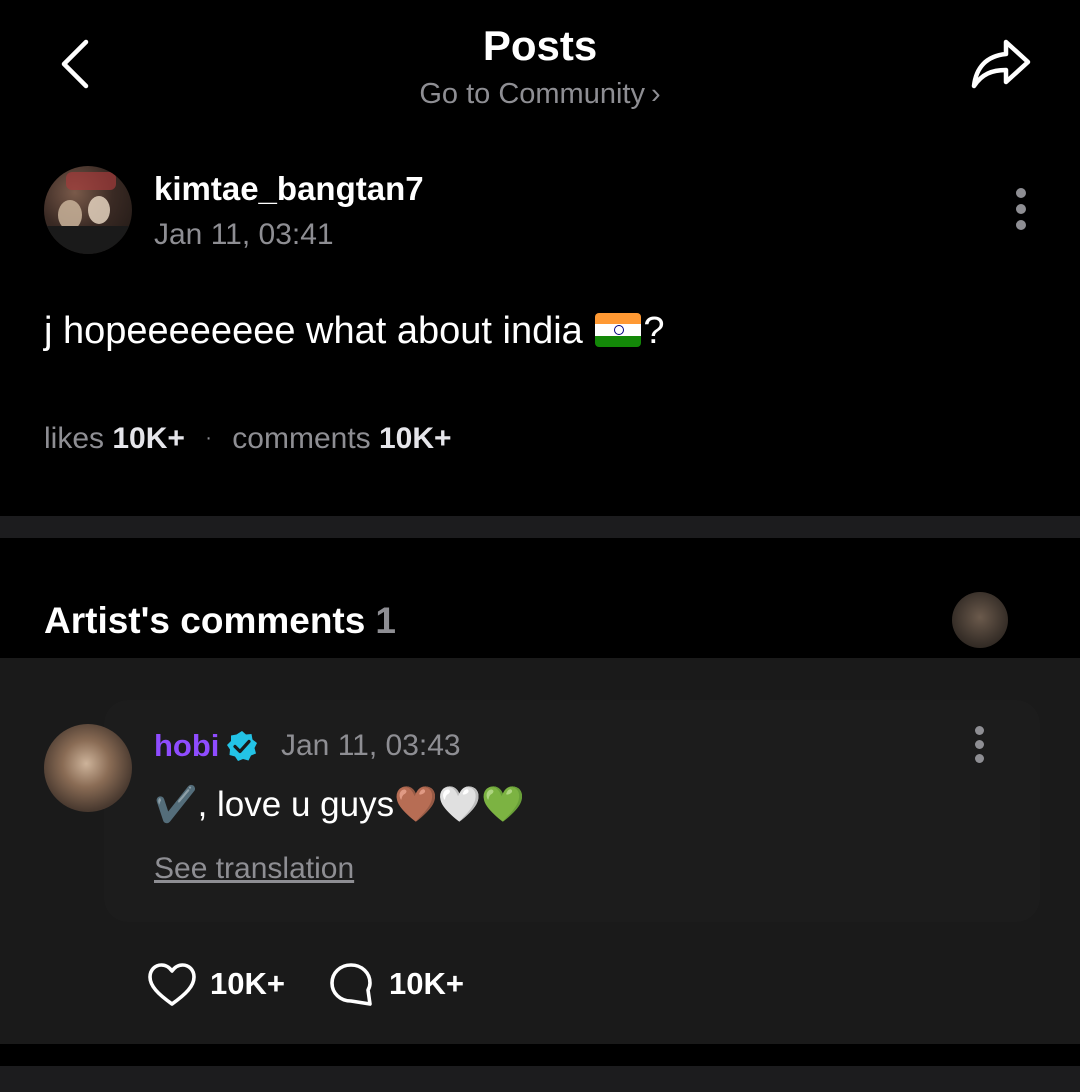 This screenshot has width=1080, height=1092. Describe the element at coordinates (339, 804) in the screenshot. I see `comment-text: ✔️, love u guys🤎🤍💚` at that location.